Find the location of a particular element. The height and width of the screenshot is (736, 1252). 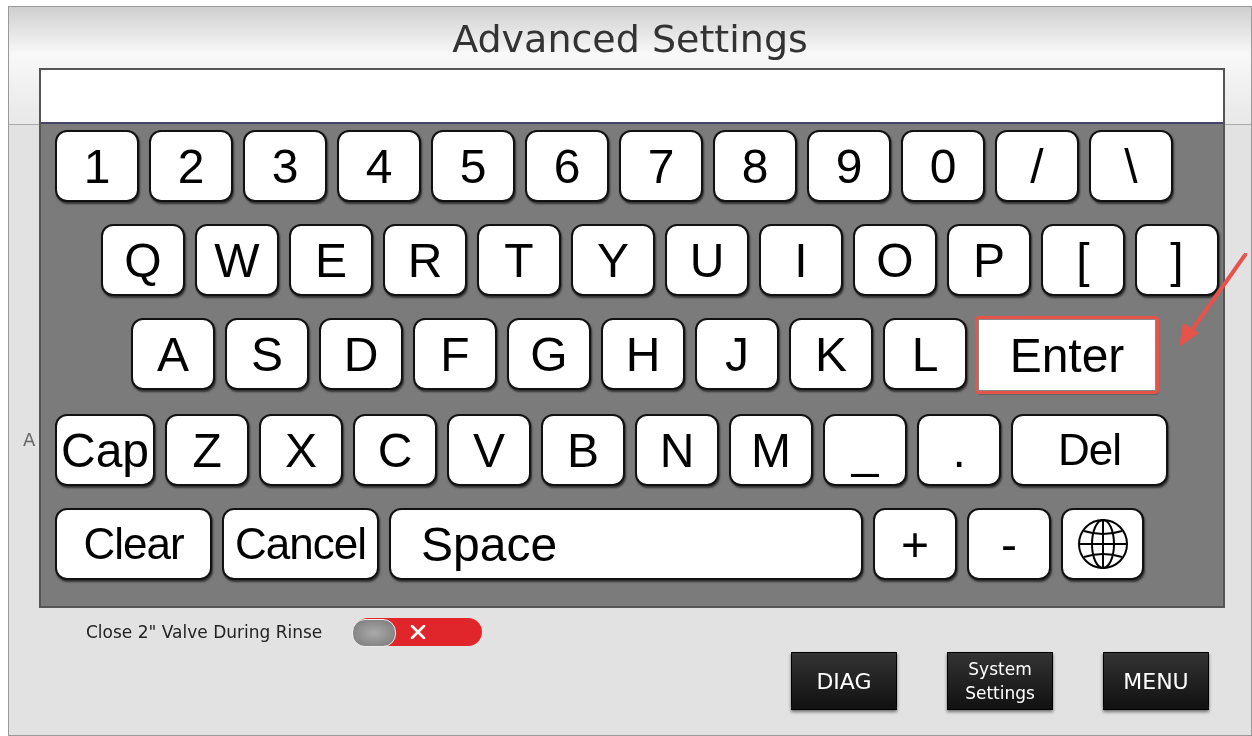

keyboard-key: - is located at coordinates (1009, 544).